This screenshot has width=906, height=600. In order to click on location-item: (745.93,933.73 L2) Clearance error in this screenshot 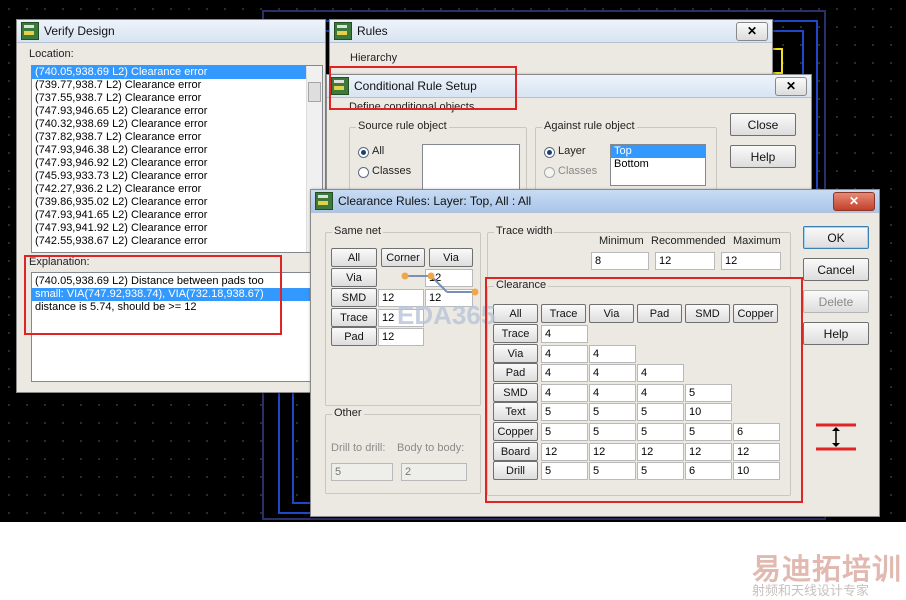, I will do `click(177, 176)`.